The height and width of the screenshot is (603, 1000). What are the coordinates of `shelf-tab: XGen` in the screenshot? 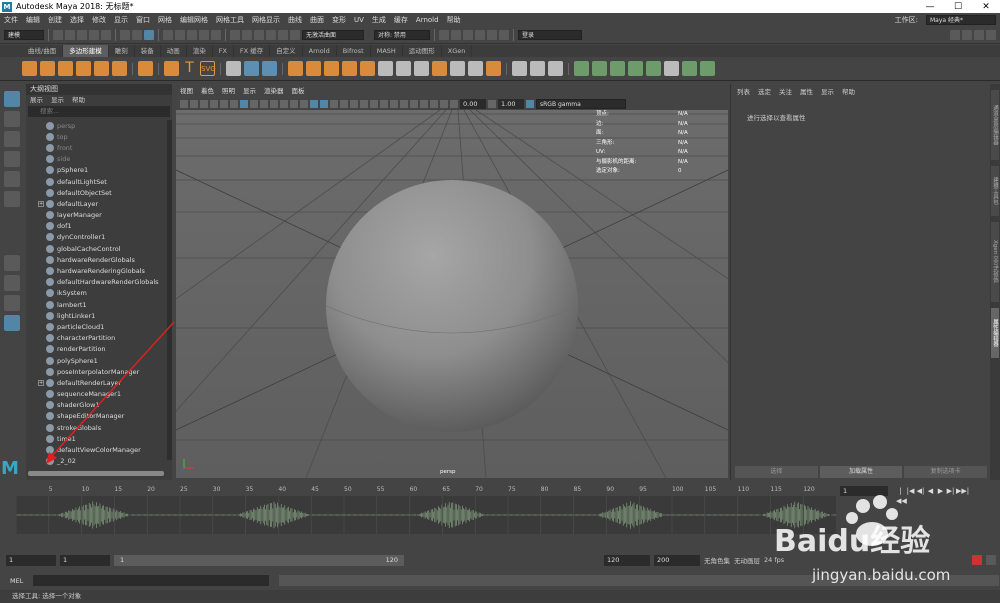 It's located at (457, 51).